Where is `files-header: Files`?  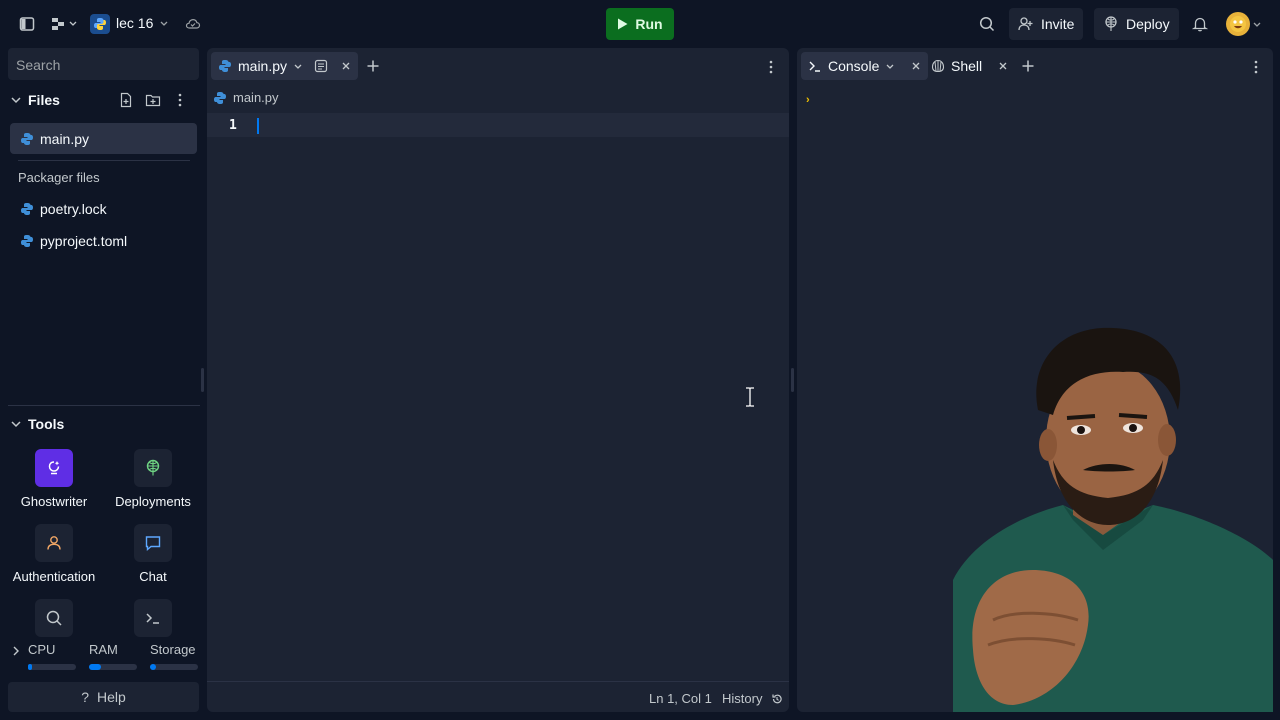
files-header: Files is located at coordinates (105, 100).